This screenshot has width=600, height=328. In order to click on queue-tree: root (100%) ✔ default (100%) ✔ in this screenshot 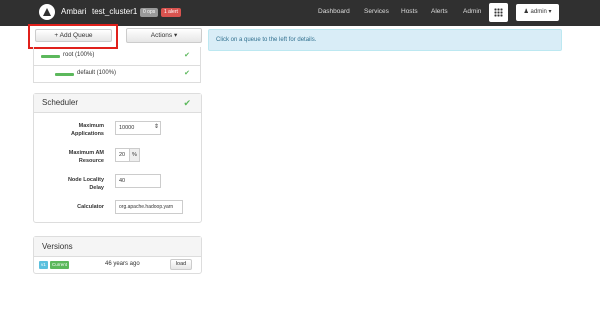, I will do `click(117, 65)`.